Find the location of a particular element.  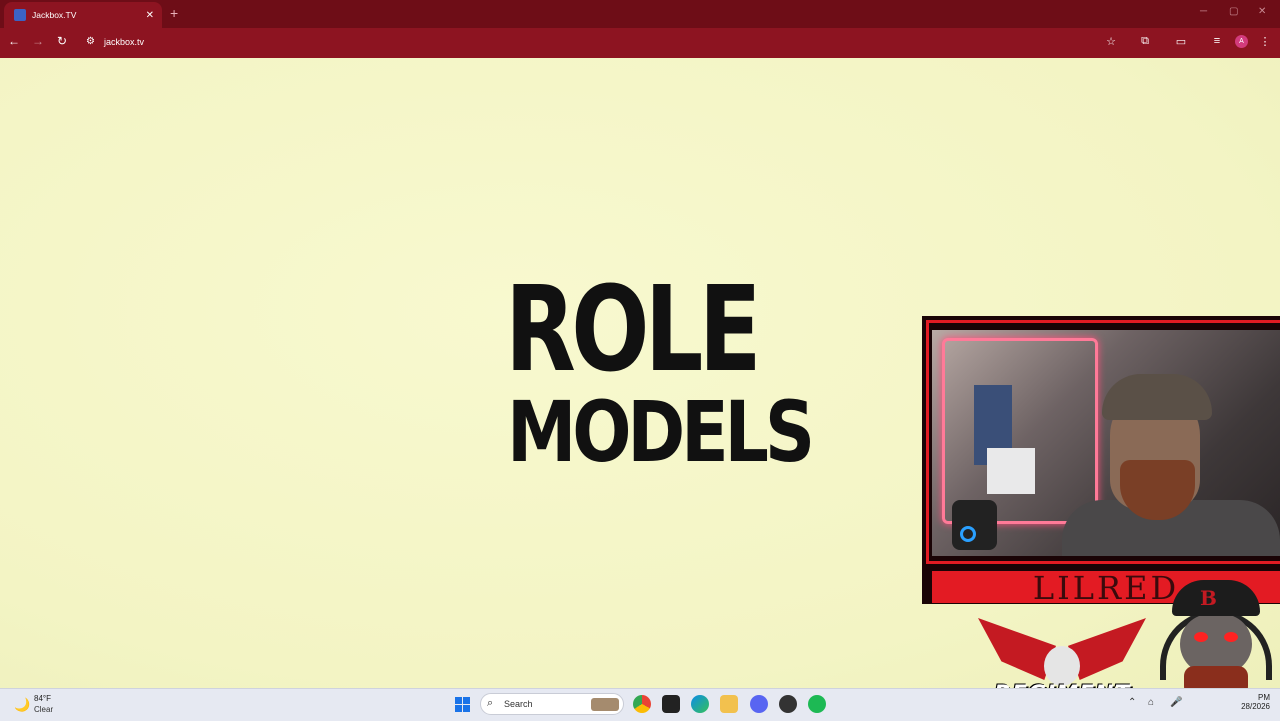

taskbar-clock: PM 28/2026 is located at coordinates (1254, 702).